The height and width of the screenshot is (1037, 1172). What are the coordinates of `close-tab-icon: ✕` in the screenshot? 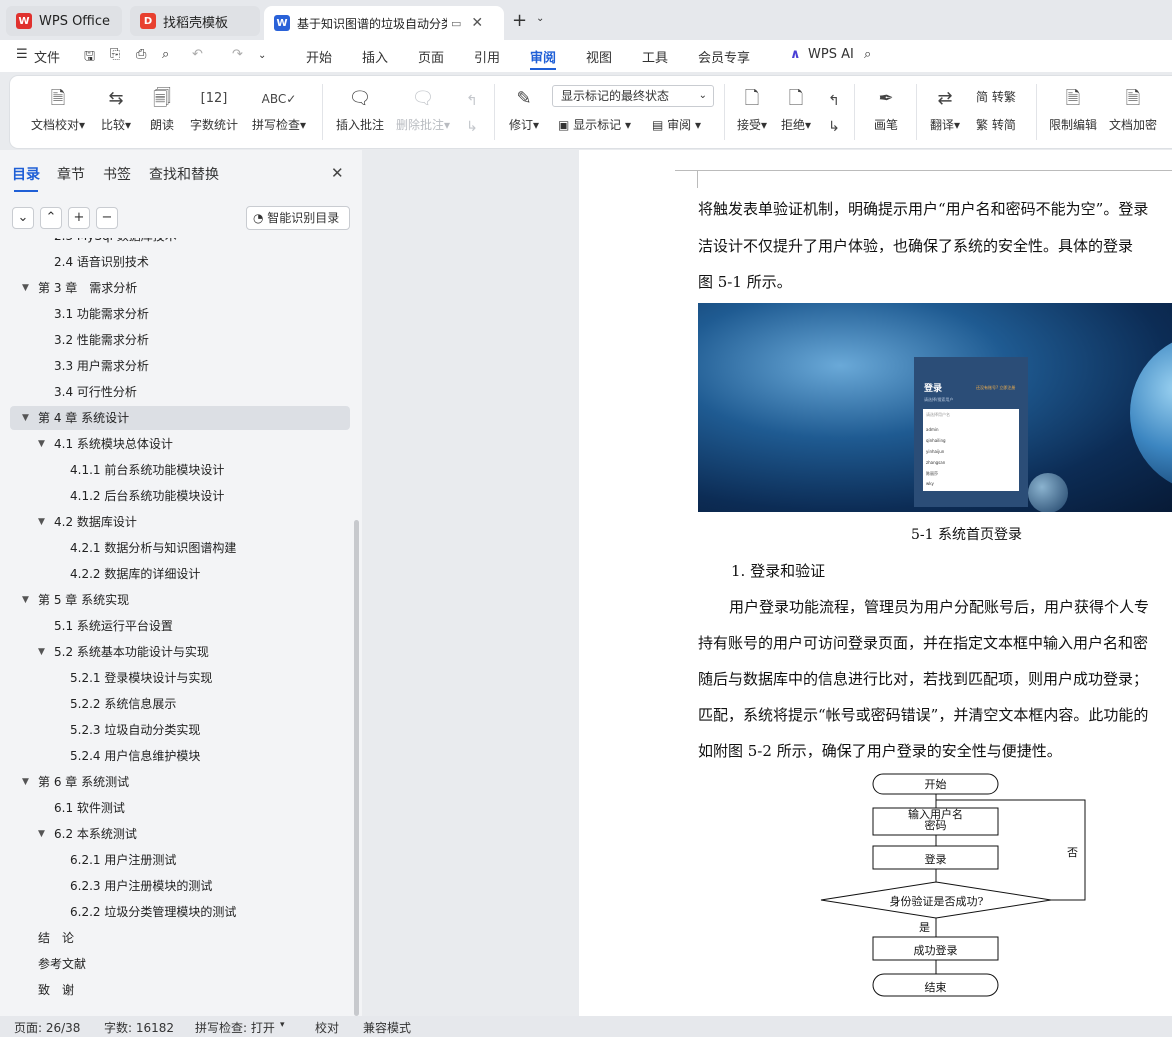 It's located at (477, 23).